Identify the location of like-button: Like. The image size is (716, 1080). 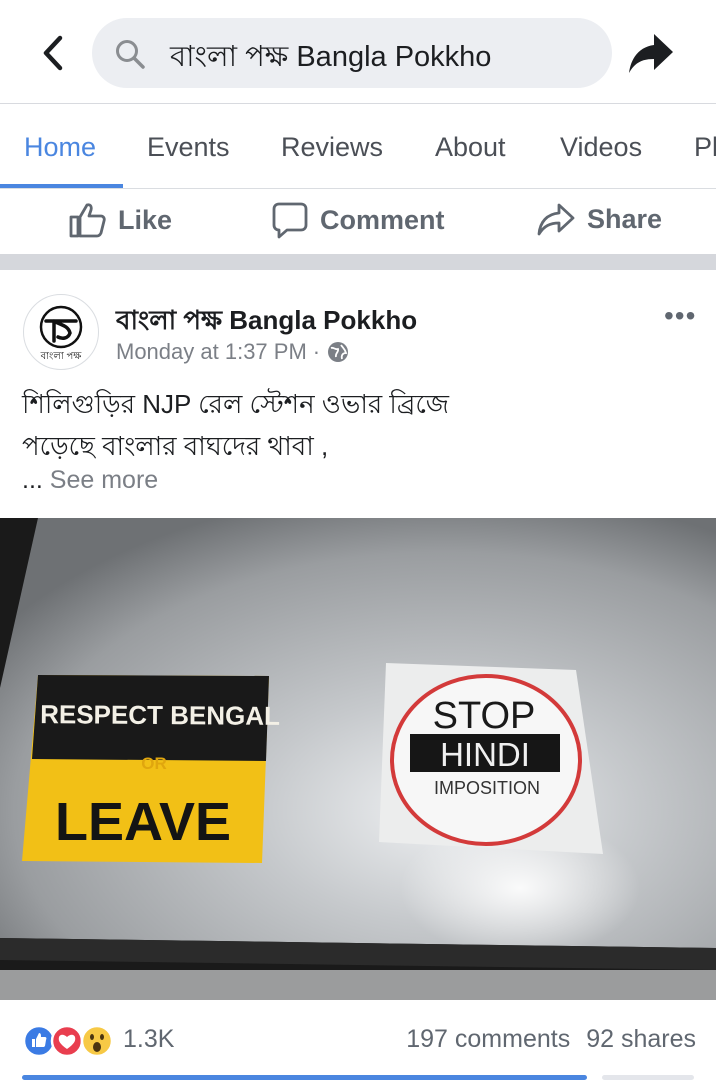
(120, 220).